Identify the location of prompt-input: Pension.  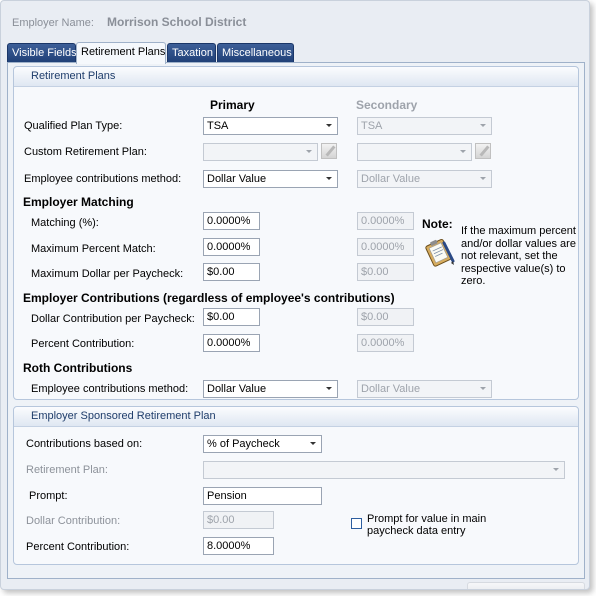
(262, 496).